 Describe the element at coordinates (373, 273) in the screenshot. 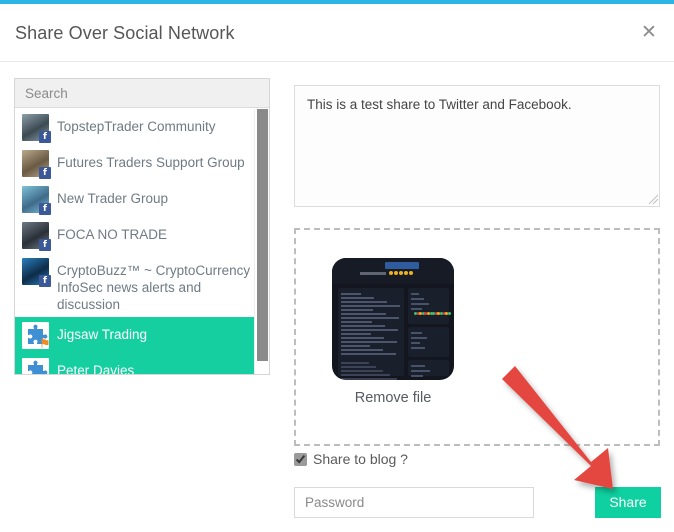

I see `thumbnail-heading` at that location.